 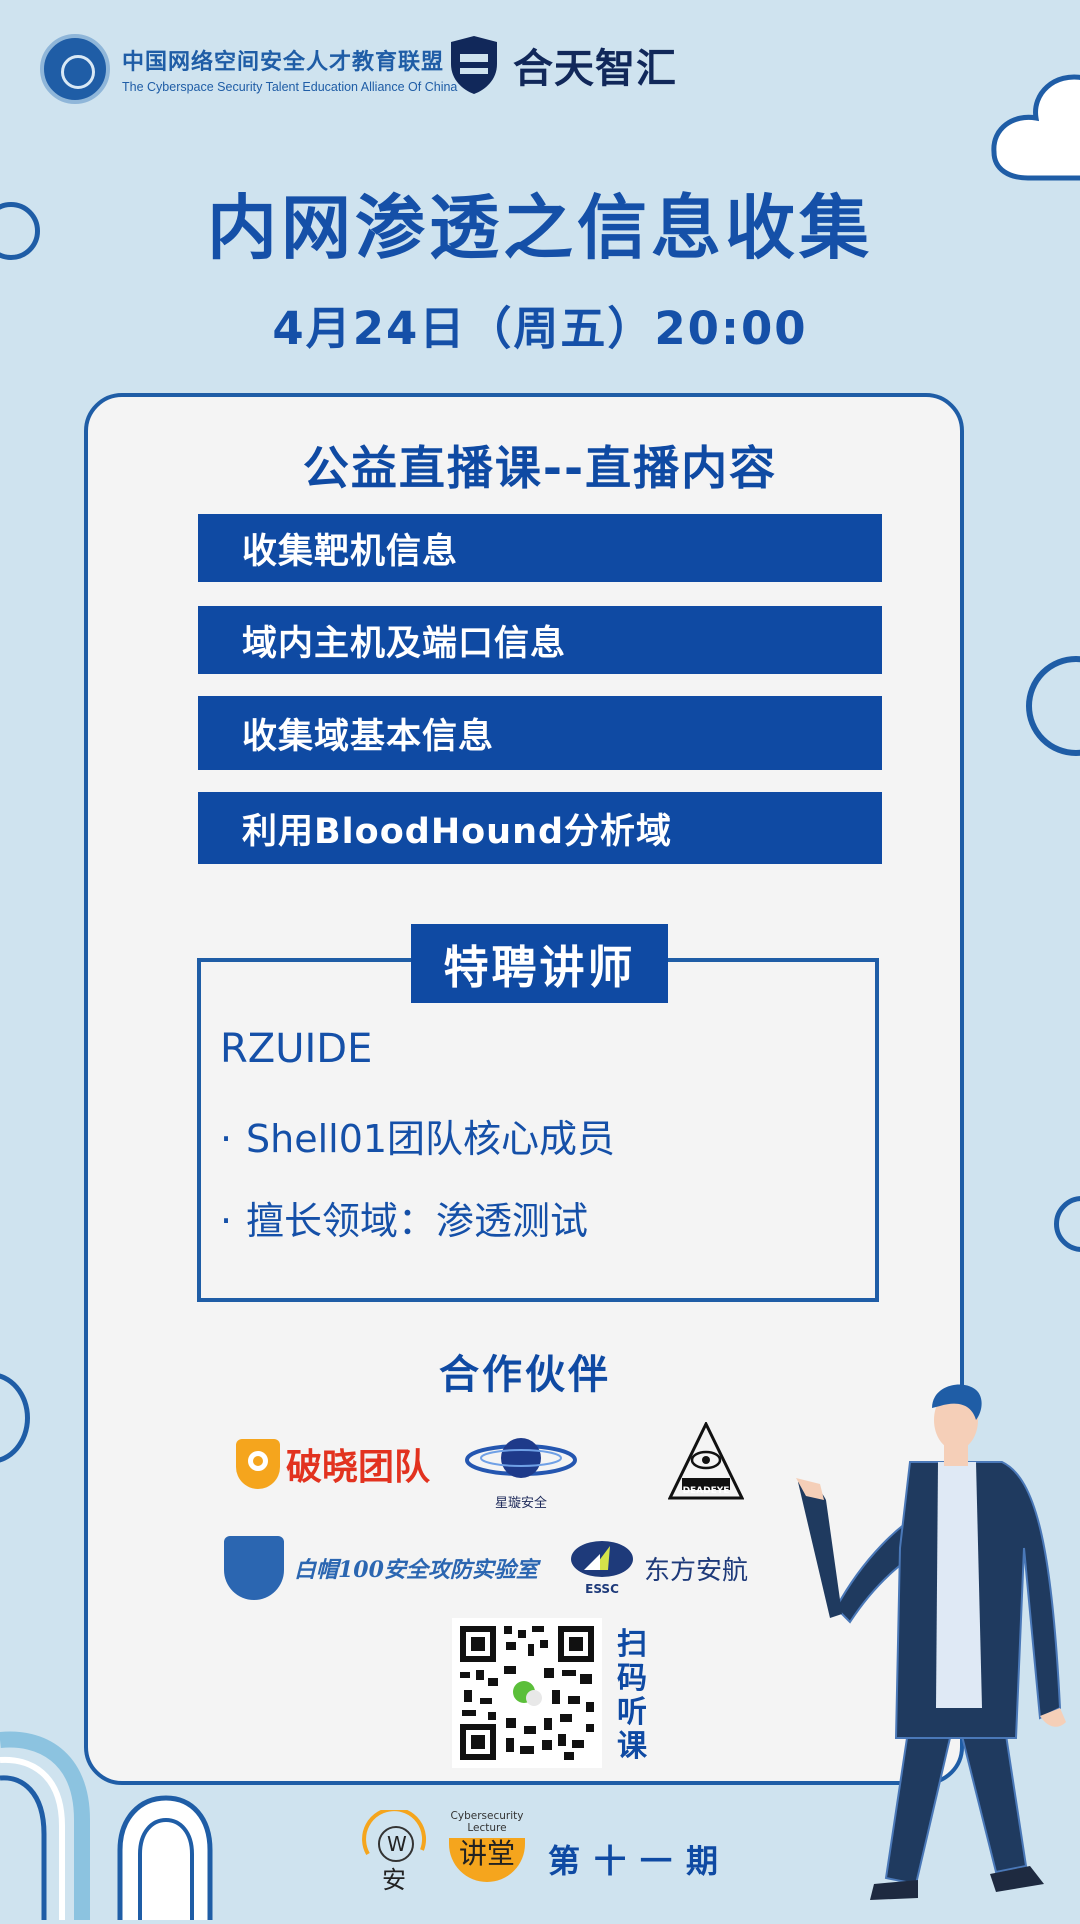 I want to click on partner-name: 东方安航, so click(x=696, y=1570).